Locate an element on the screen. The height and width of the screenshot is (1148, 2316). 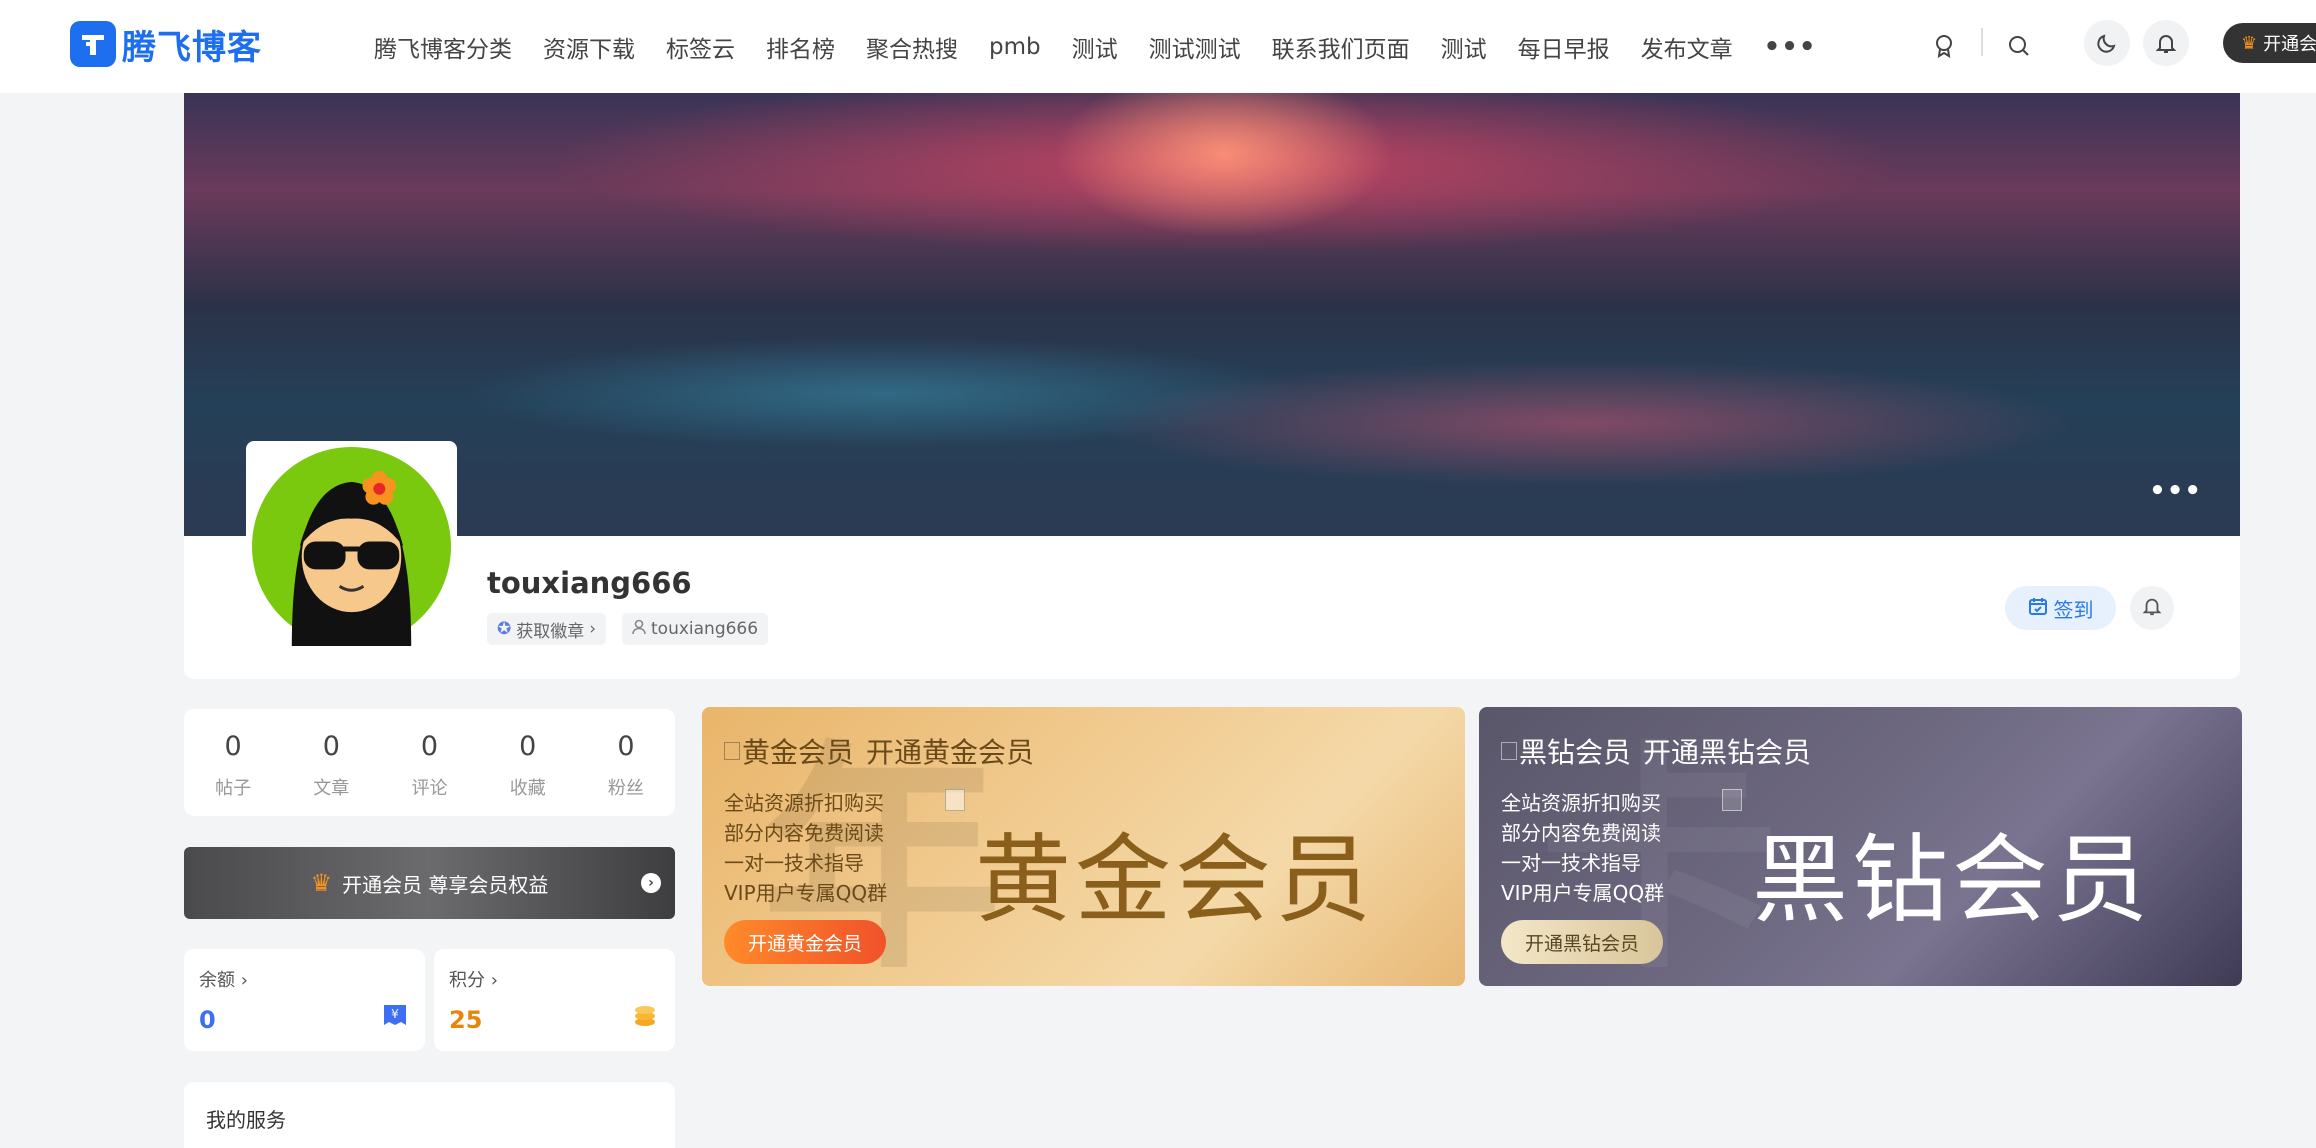
nav-item: 腾飞博客分类 is located at coordinates (443, 47).